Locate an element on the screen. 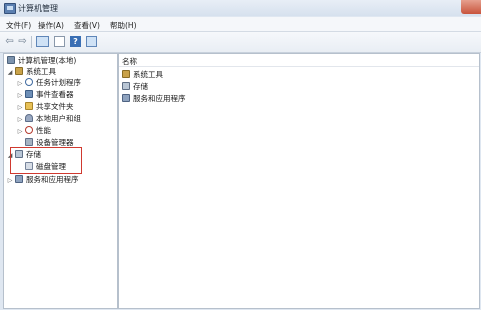 This screenshot has height=310, width=481. tree-item-event-viewer: ▷ 事件查看器 is located at coordinates (45, 94).